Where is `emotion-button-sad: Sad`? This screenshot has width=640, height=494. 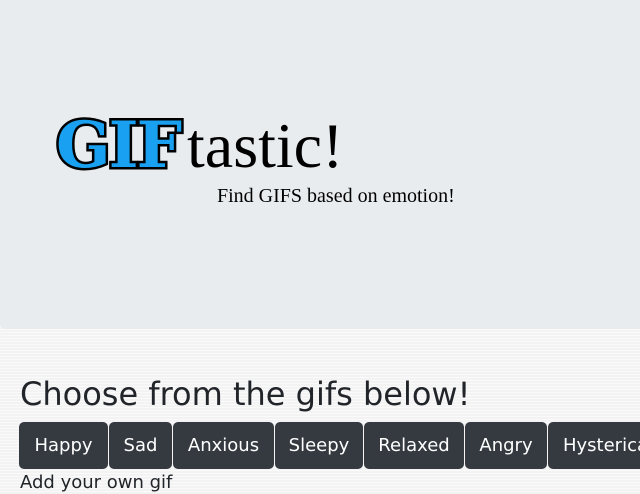 emotion-button-sad: Sad is located at coordinates (140, 445).